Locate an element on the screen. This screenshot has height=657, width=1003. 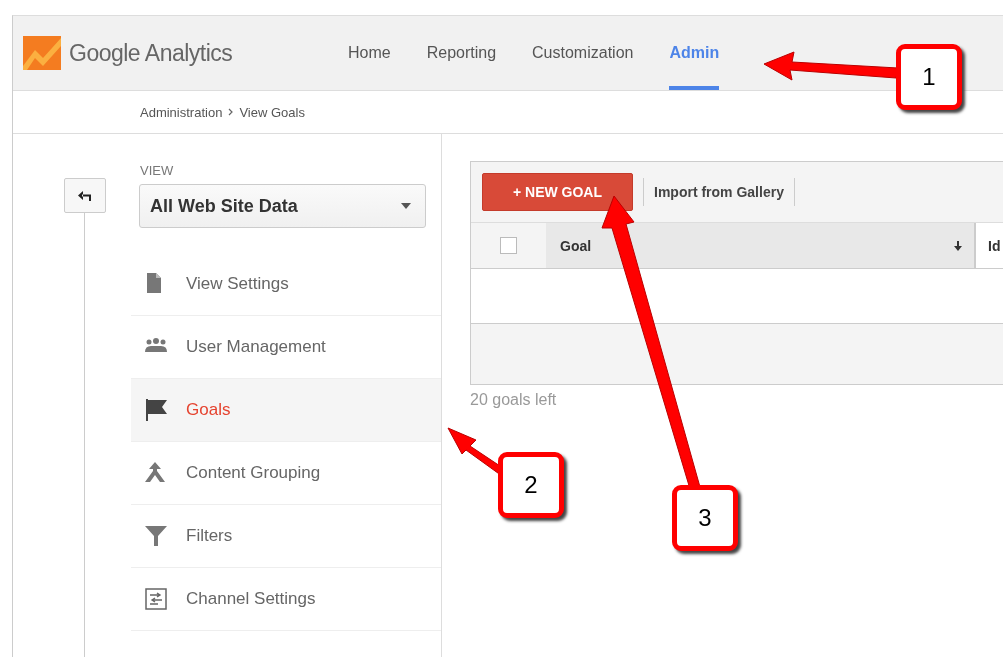
column-header: Id is located at coordinates (989, 245).